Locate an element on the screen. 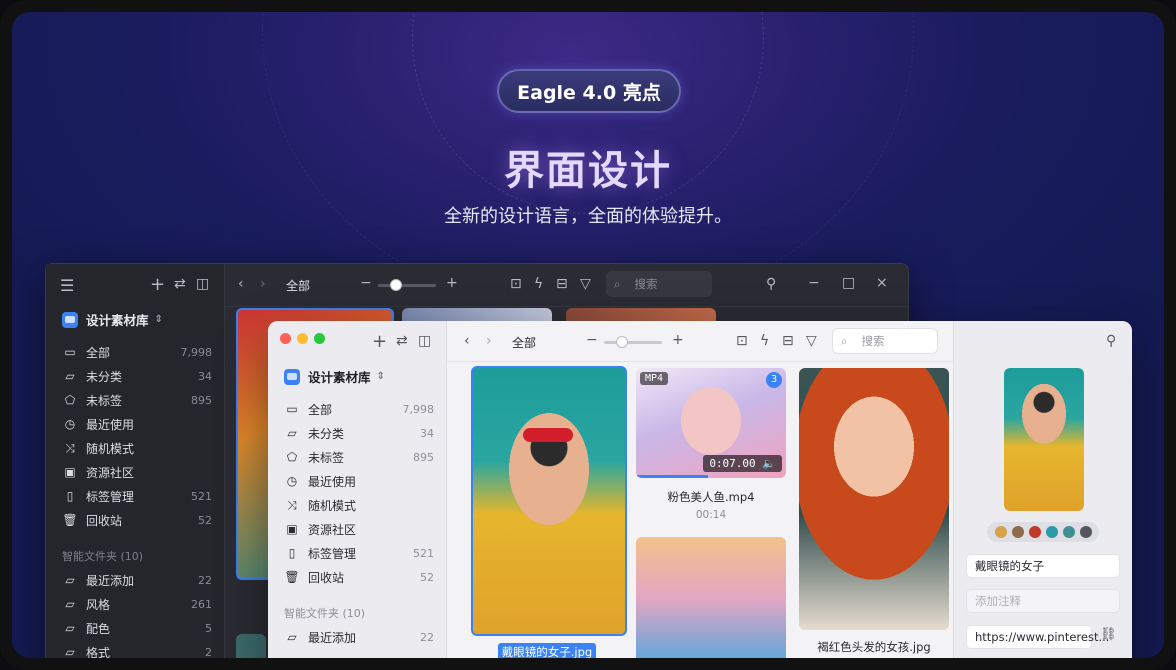 The image size is (1176, 670). color-palette is located at coordinates (1043, 532).